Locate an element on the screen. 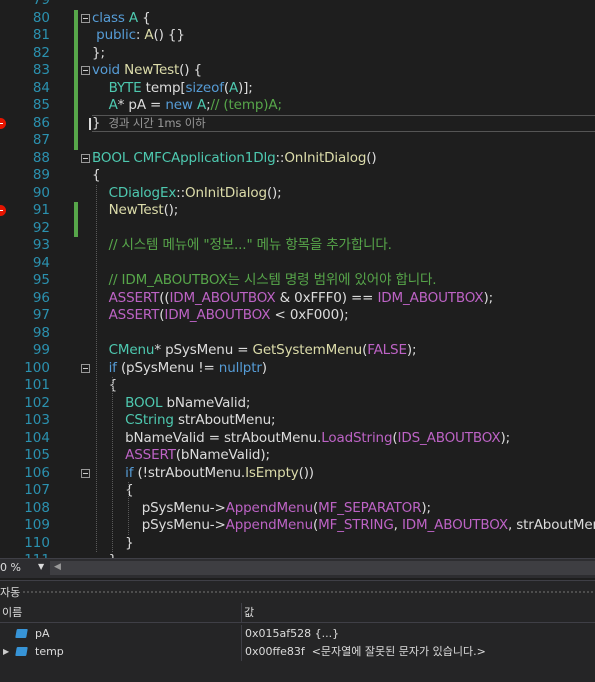 The height and width of the screenshot is (682, 595). code-token: public is located at coordinates (116, 35).